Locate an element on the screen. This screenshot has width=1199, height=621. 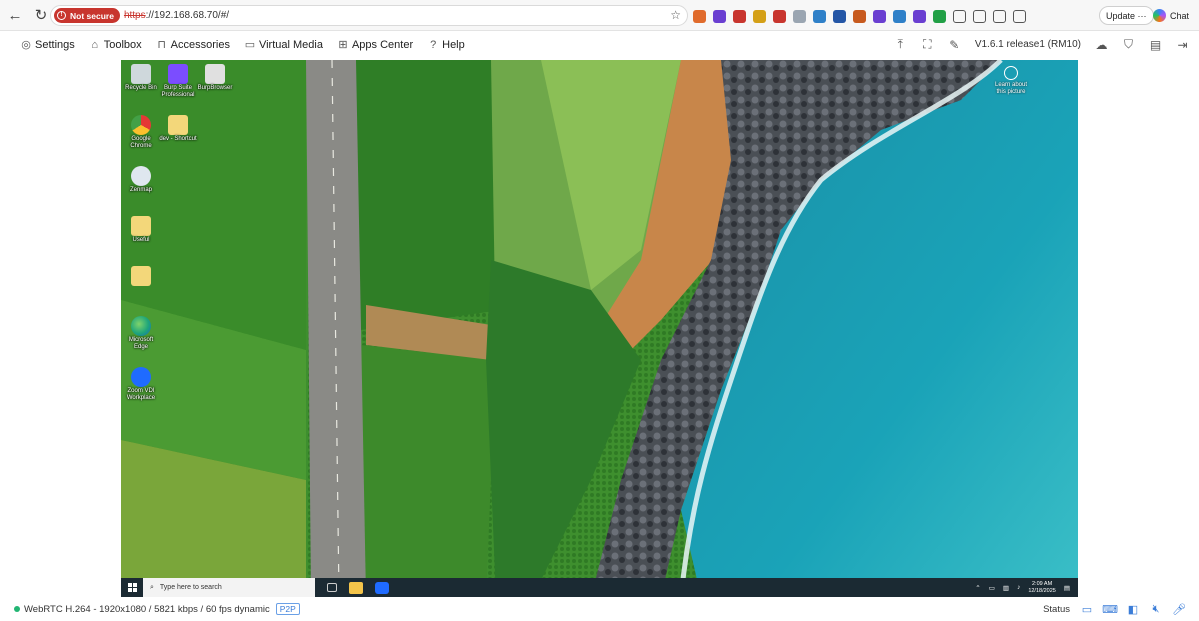
desktop-icon-recycle-bin: Recycle Bin is located at coordinates (141, 78).